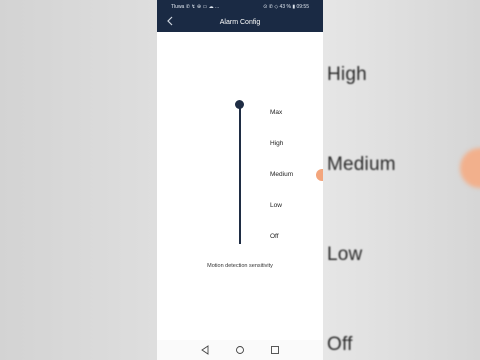 This screenshot has width=480, height=360. What do you see at coordinates (470, 168) in the screenshot?
I see `bg-accent-dot` at bounding box center [470, 168].